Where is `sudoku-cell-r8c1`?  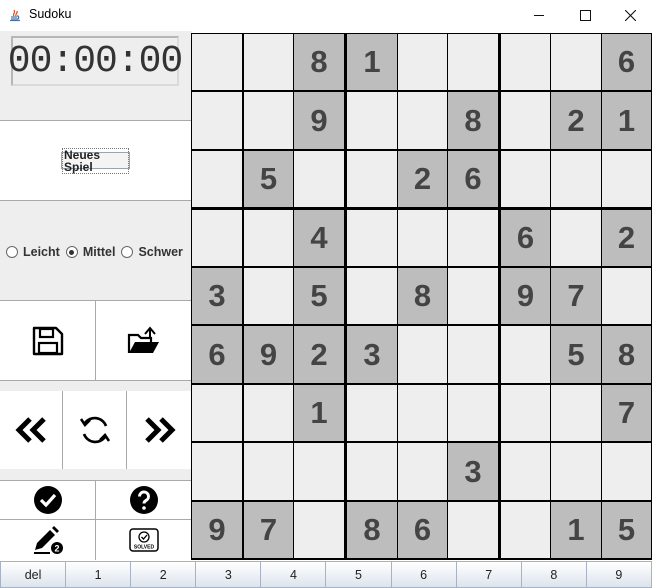 sudoku-cell-r8c1 is located at coordinates (217, 471).